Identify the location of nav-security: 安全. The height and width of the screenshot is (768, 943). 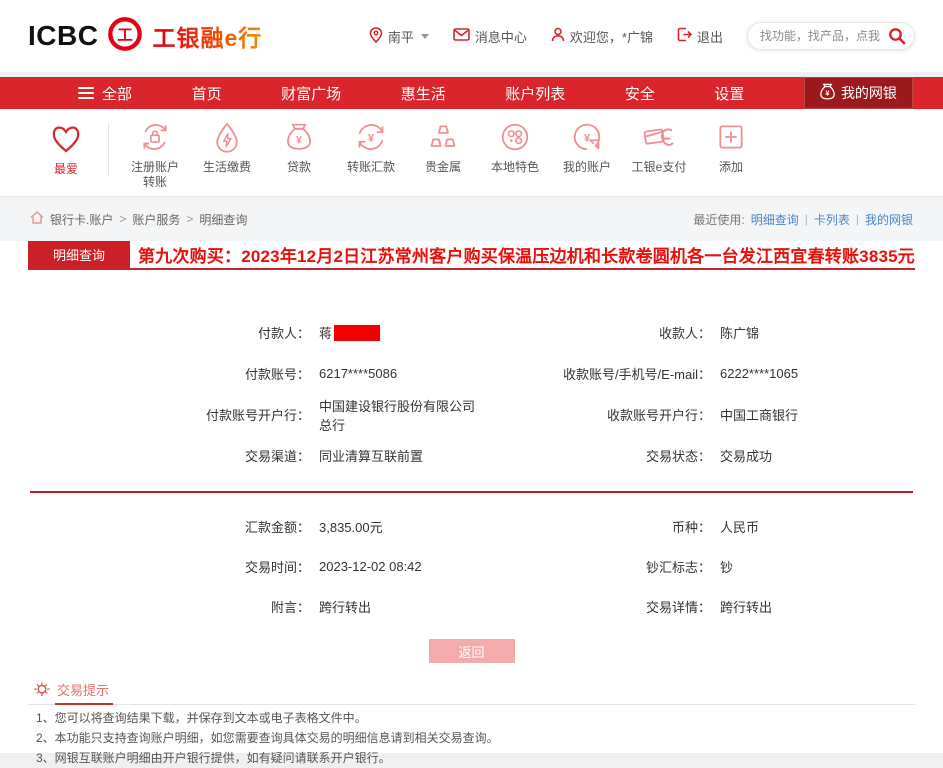
(640, 93).